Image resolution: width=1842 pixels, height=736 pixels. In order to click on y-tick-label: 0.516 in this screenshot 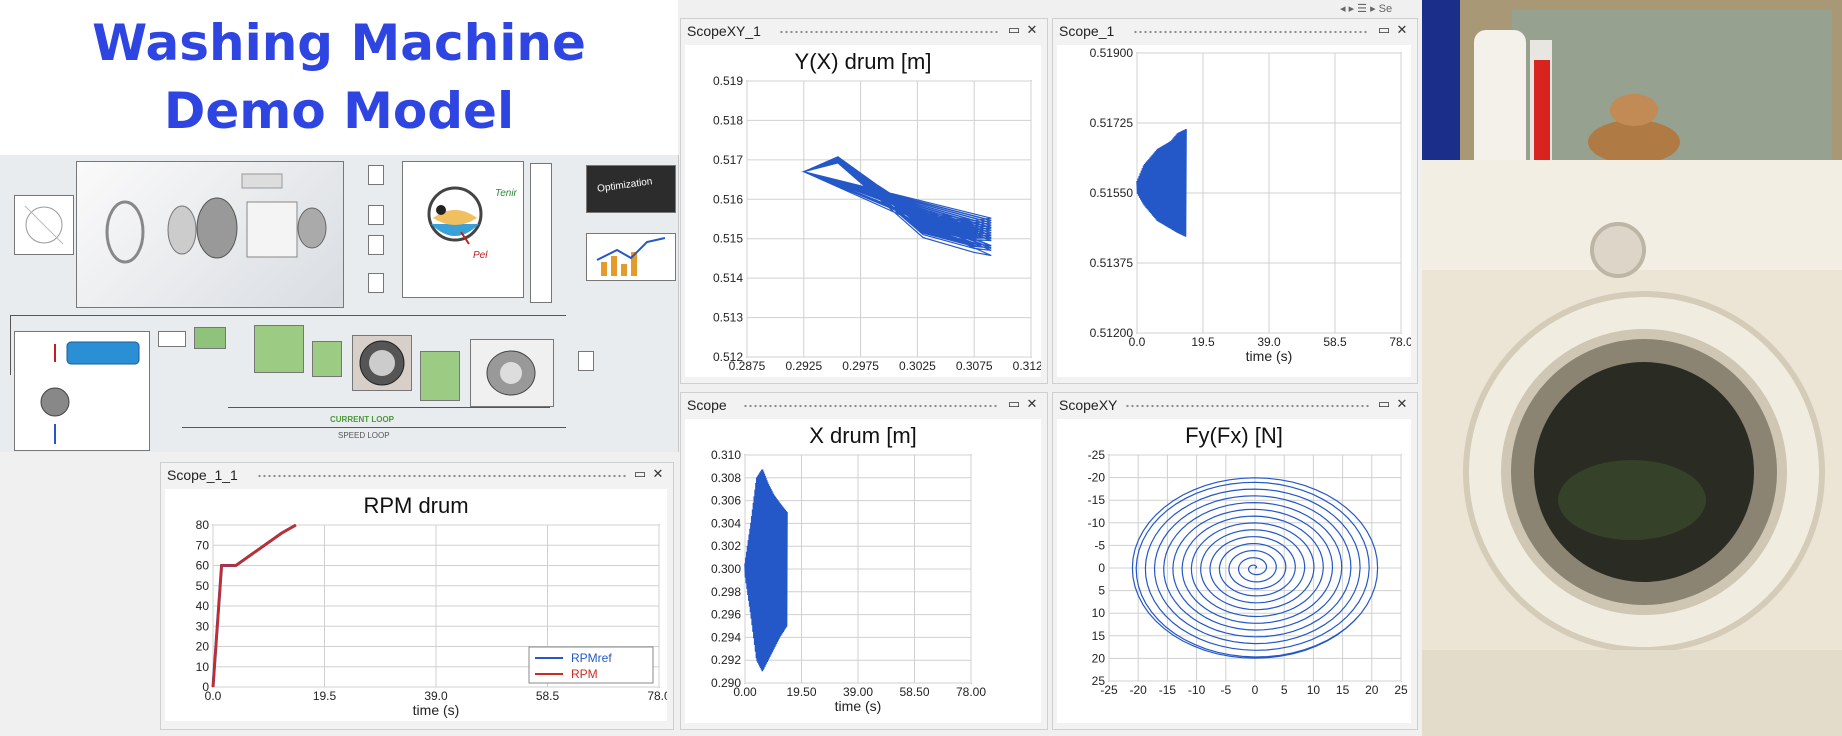, I will do `click(728, 199)`.